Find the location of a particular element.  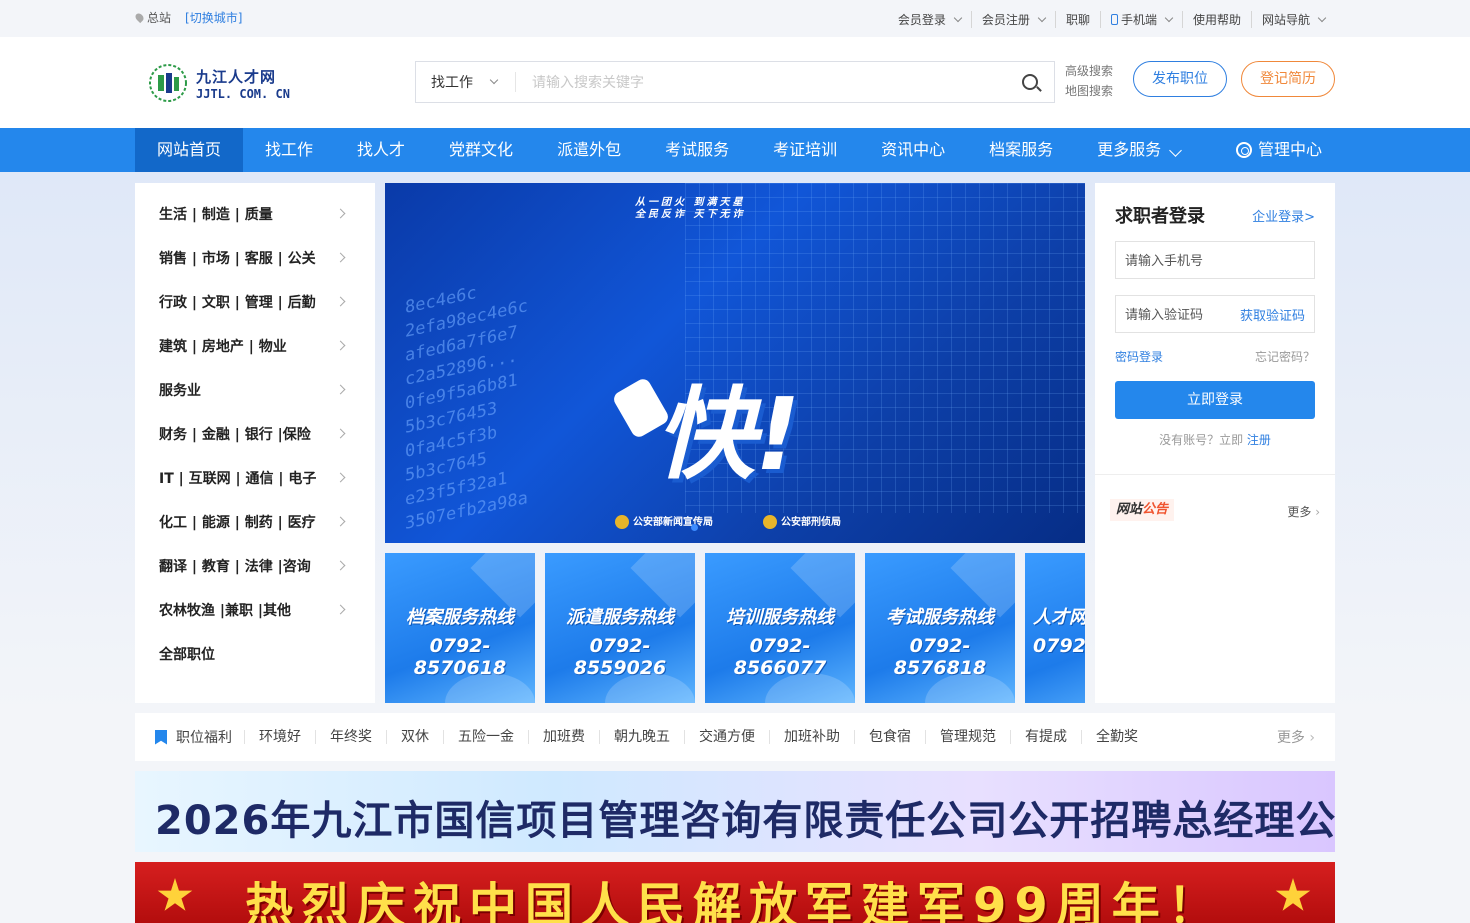

verification-code-input is located at coordinates (1176, 314).